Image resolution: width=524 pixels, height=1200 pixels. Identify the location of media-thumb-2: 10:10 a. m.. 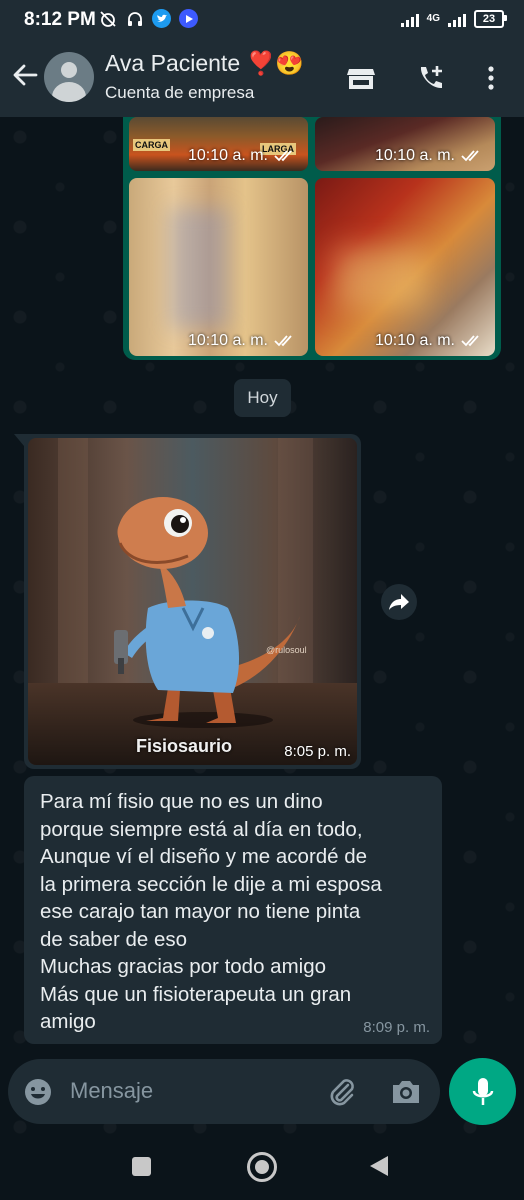
(405, 144).